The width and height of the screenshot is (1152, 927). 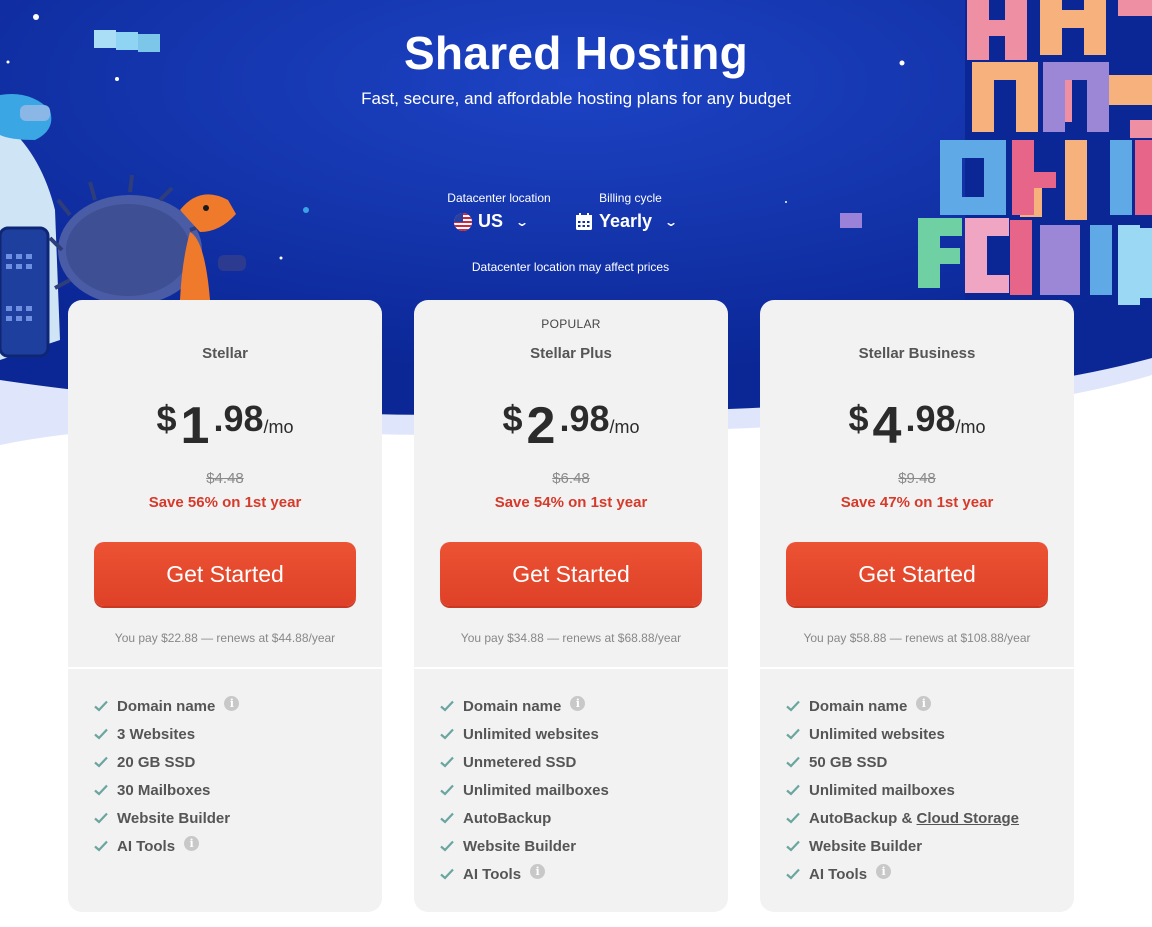 I want to click on feature-item: AutoBackup & Cloud Storage, so click(x=902, y=818).